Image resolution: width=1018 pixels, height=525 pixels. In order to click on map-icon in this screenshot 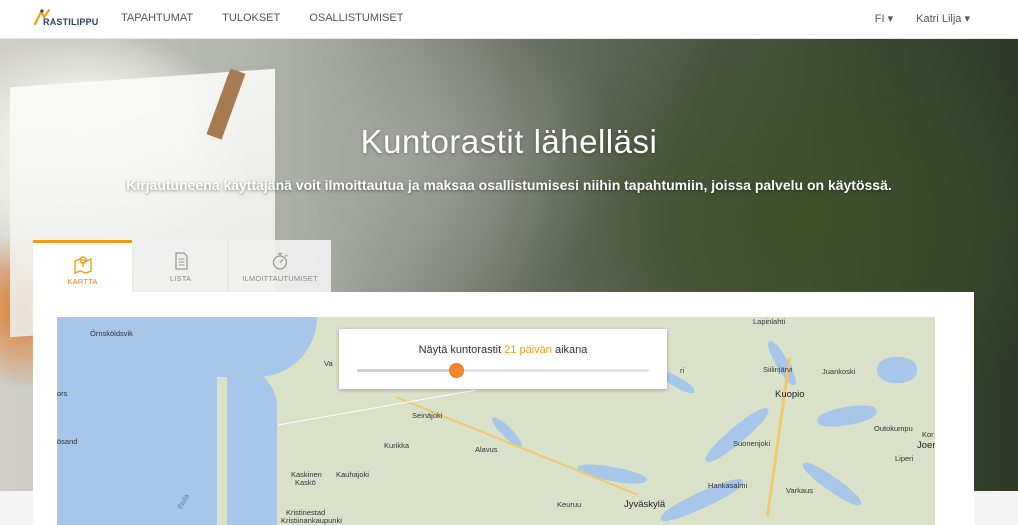, I will do `click(82, 265)`.